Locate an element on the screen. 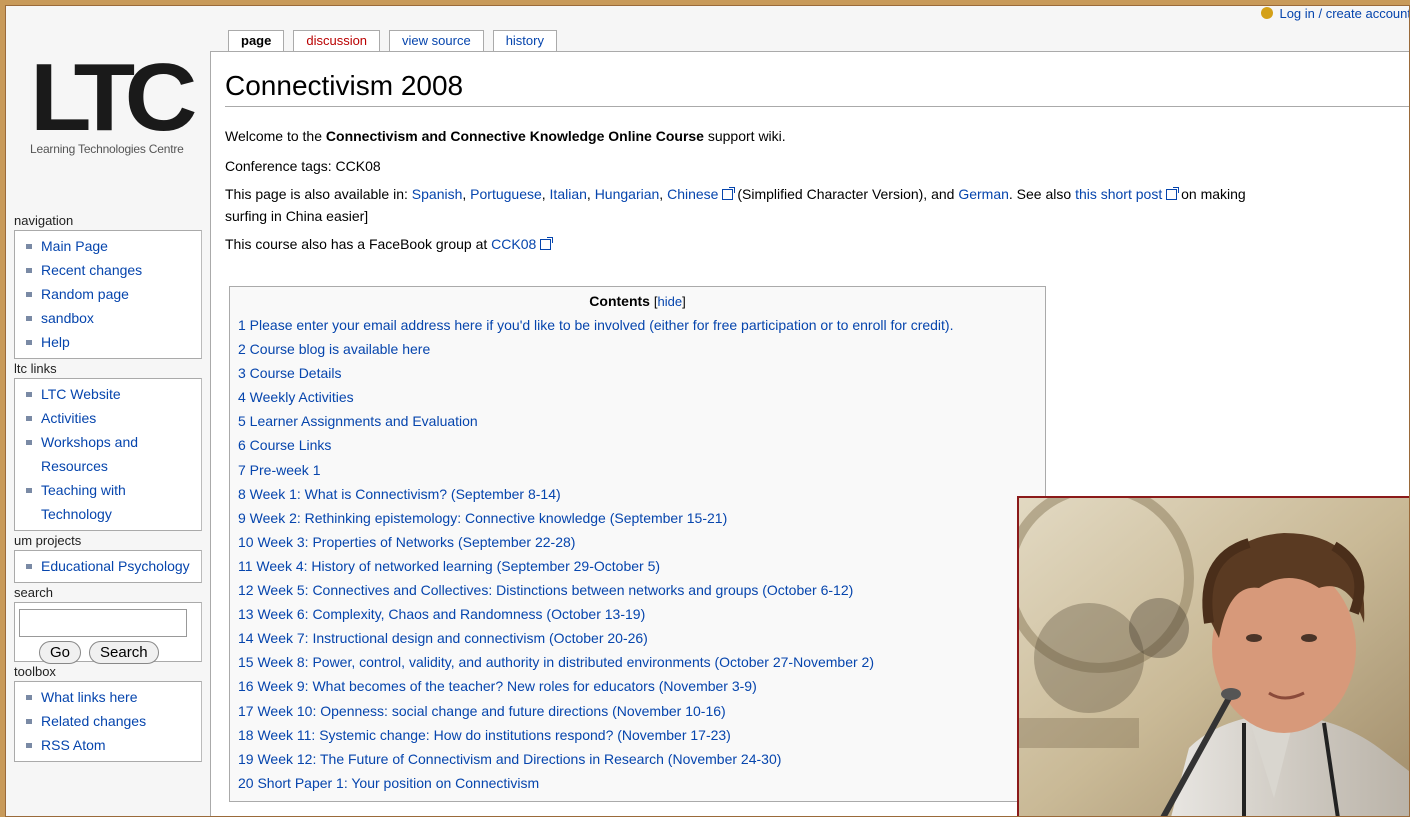 The width and height of the screenshot is (1410, 817). speaker-photo-image is located at coordinates (1214, 657).